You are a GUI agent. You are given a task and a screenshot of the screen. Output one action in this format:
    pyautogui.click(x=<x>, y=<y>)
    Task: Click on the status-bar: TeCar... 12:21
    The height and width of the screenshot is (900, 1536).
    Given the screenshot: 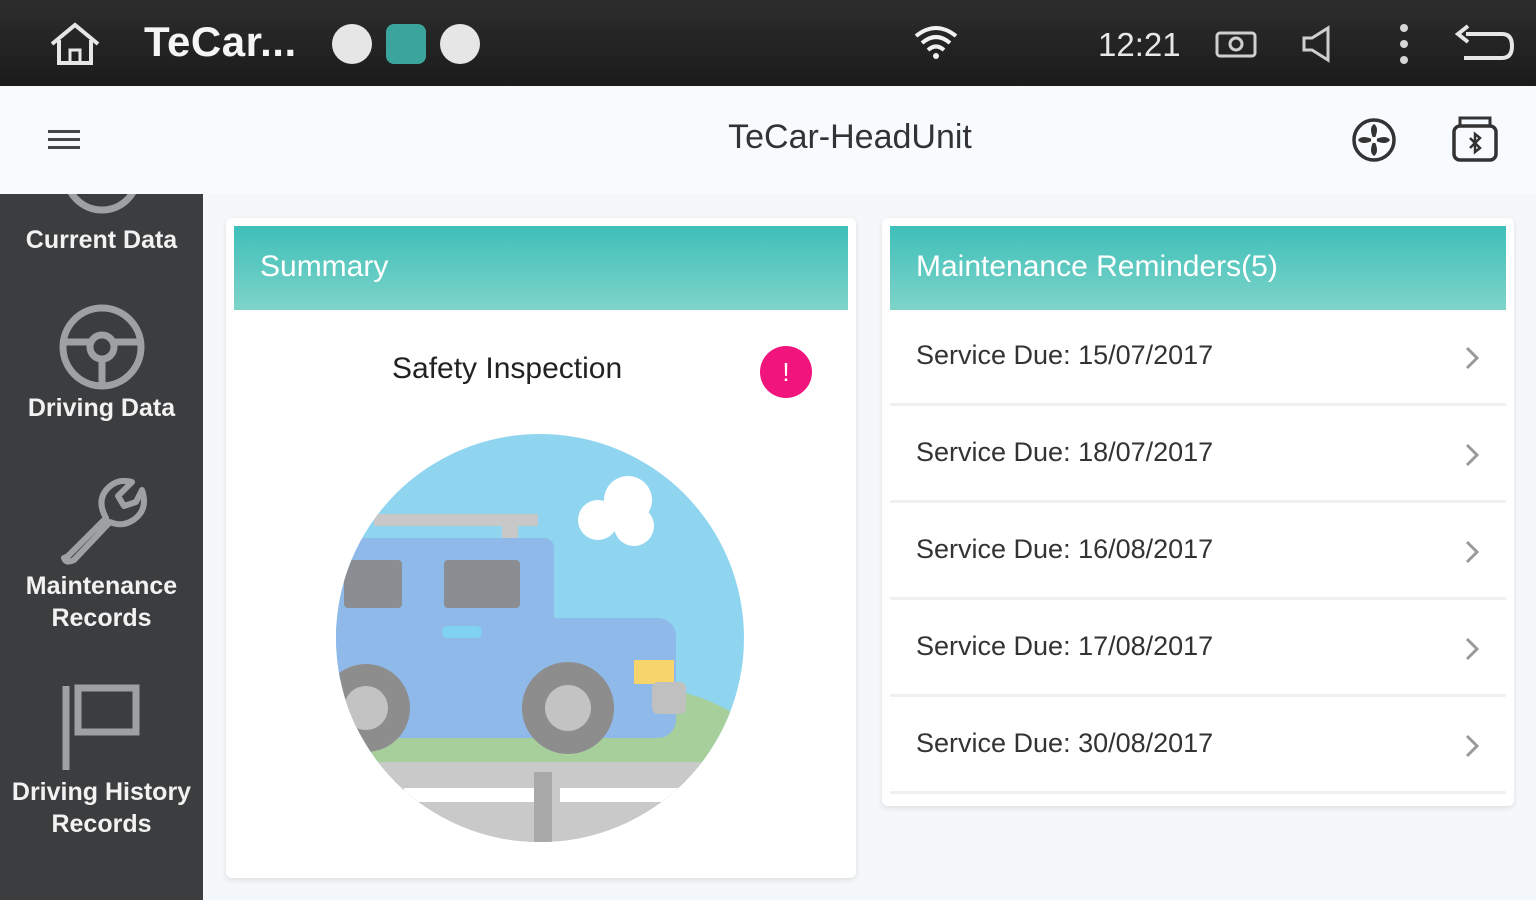 What is the action you would take?
    pyautogui.click(x=768, y=43)
    